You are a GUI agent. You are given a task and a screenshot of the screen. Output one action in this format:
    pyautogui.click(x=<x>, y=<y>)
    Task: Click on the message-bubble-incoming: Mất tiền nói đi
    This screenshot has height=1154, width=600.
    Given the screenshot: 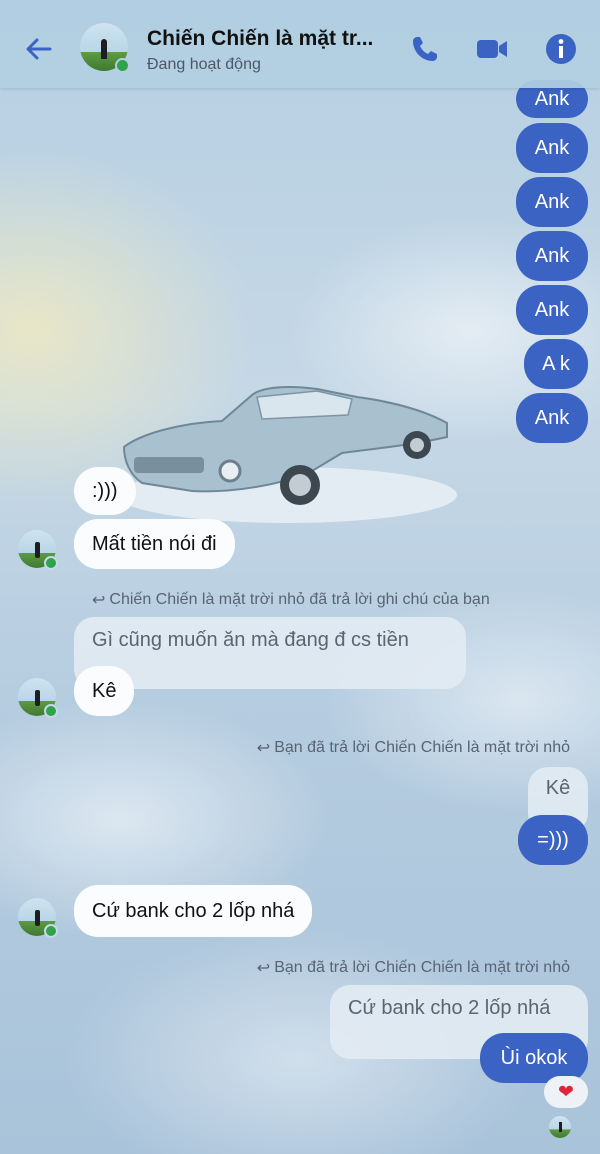 What is the action you would take?
    pyautogui.click(x=154, y=544)
    